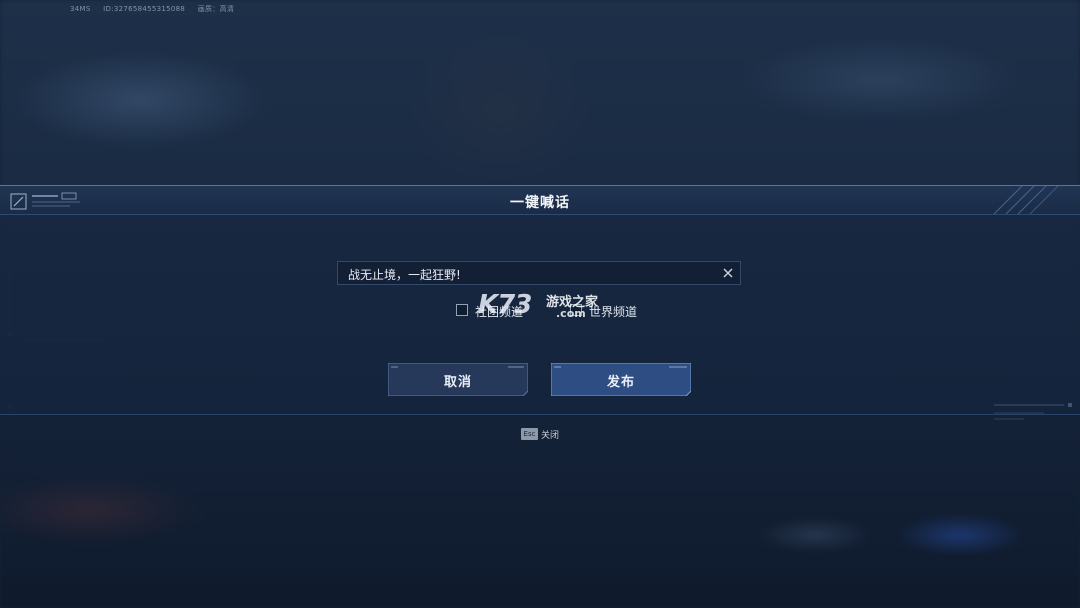 The image size is (1080, 608). What do you see at coordinates (550, 434) in the screenshot?
I see `close-label: 关闭` at bounding box center [550, 434].